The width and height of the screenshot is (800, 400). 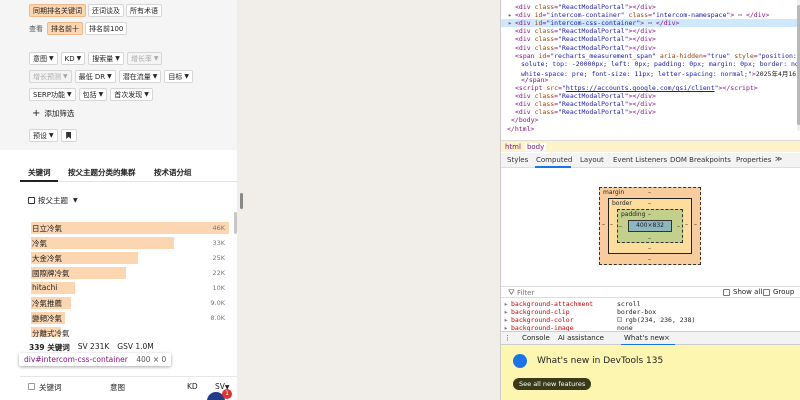 What do you see at coordinates (47, 318) in the screenshot?
I see `keyword-bar-label: 變頻冷氣` at bounding box center [47, 318].